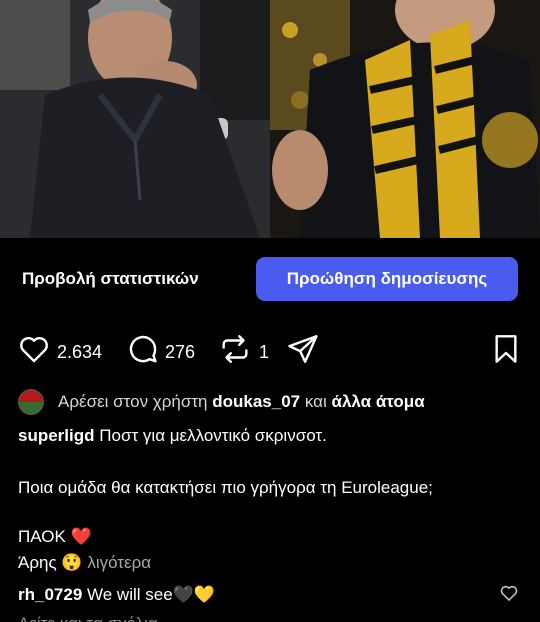  Describe the element at coordinates (31, 402) in the screenshot. I see `avatar` at that location.